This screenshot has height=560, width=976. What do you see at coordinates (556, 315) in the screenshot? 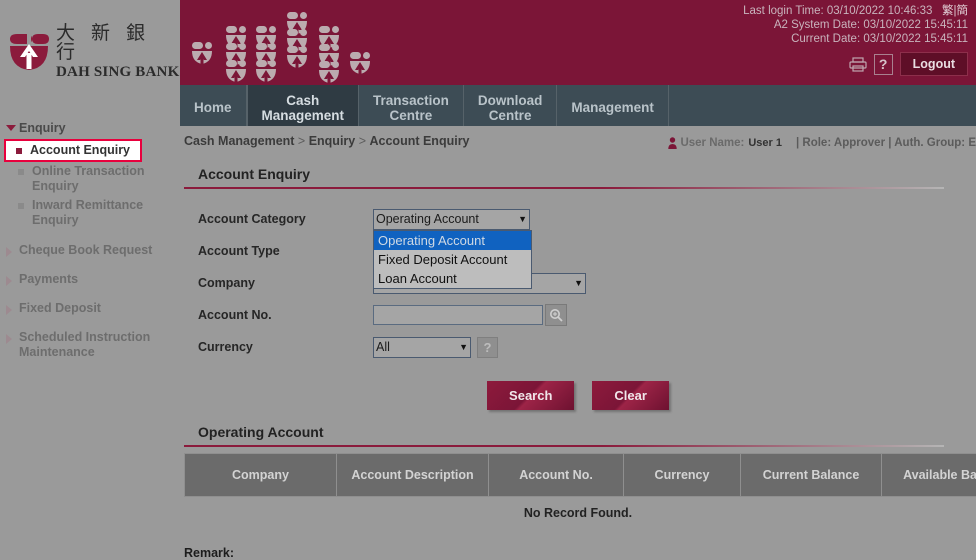
I see `account-no-lookup-button` at bounding box center [556, 315].